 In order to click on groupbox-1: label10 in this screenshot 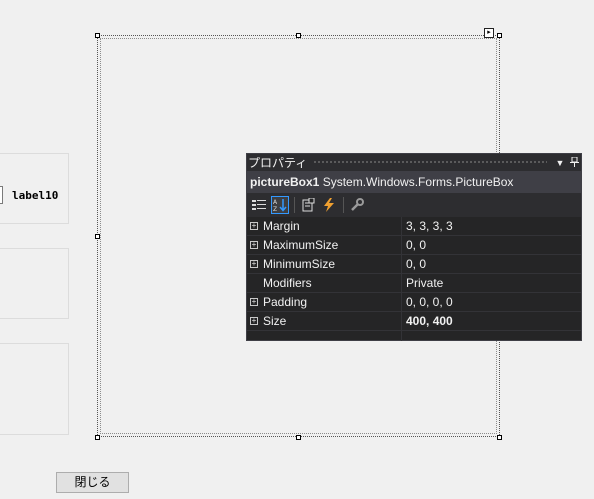, I will do `click(34, 188)`.